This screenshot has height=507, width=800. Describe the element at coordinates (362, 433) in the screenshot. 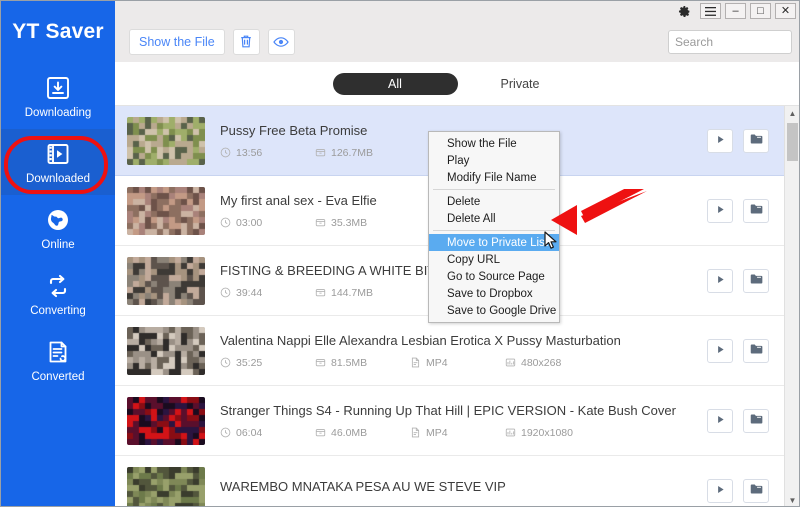

I see `meta-size: 46.0MB` at that location.